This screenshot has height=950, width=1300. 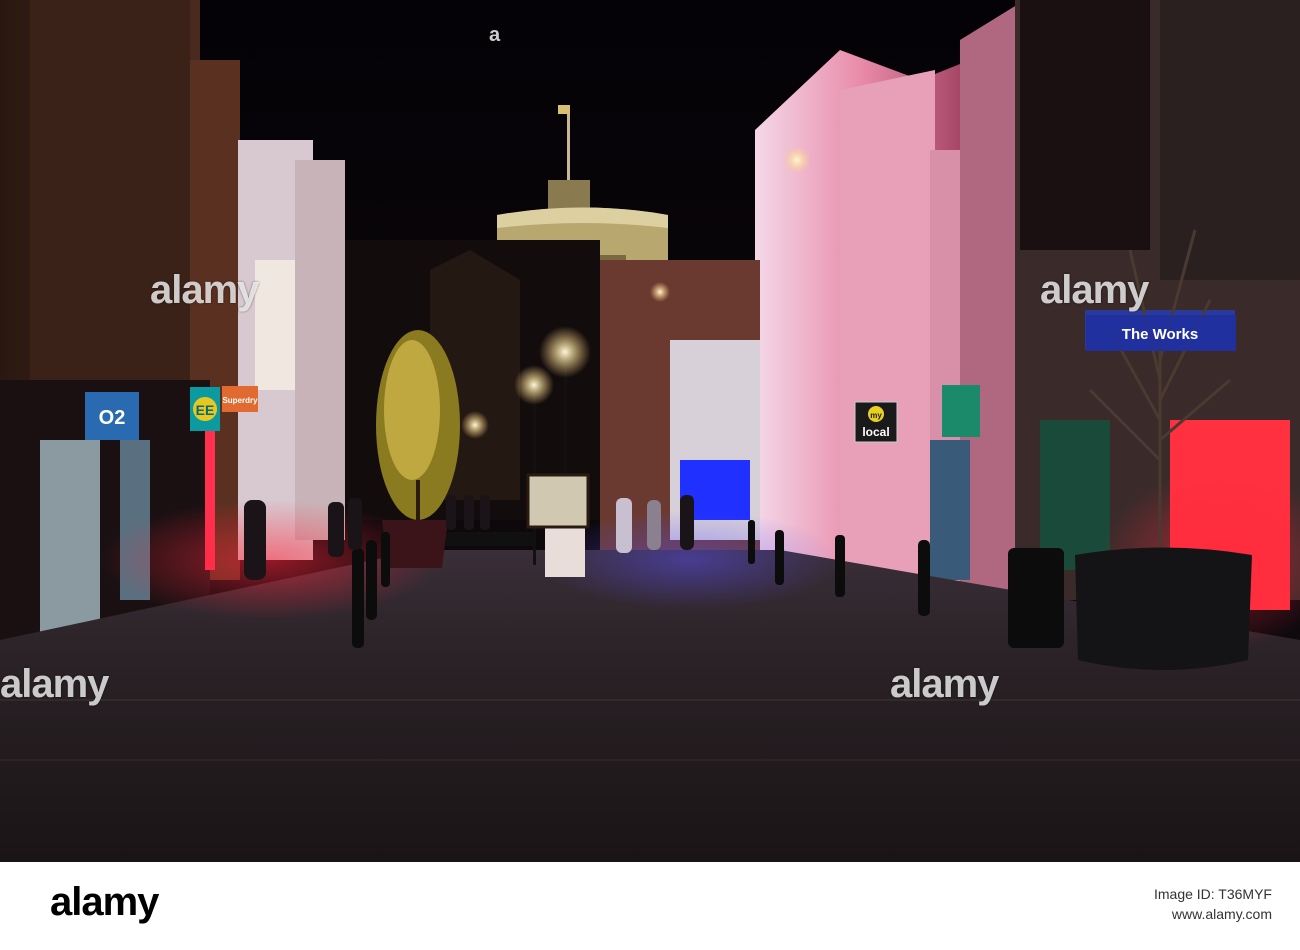 I want to click on info-board, so click(x=558, y=501).